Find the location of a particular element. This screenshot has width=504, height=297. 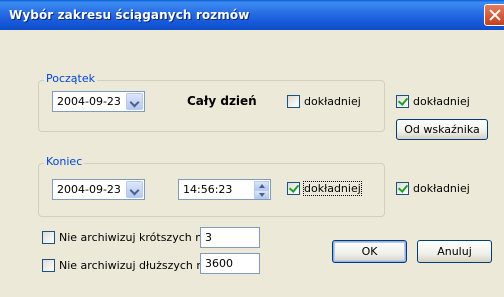

end-side-detail-check-box is located at coordinates (402, 188).